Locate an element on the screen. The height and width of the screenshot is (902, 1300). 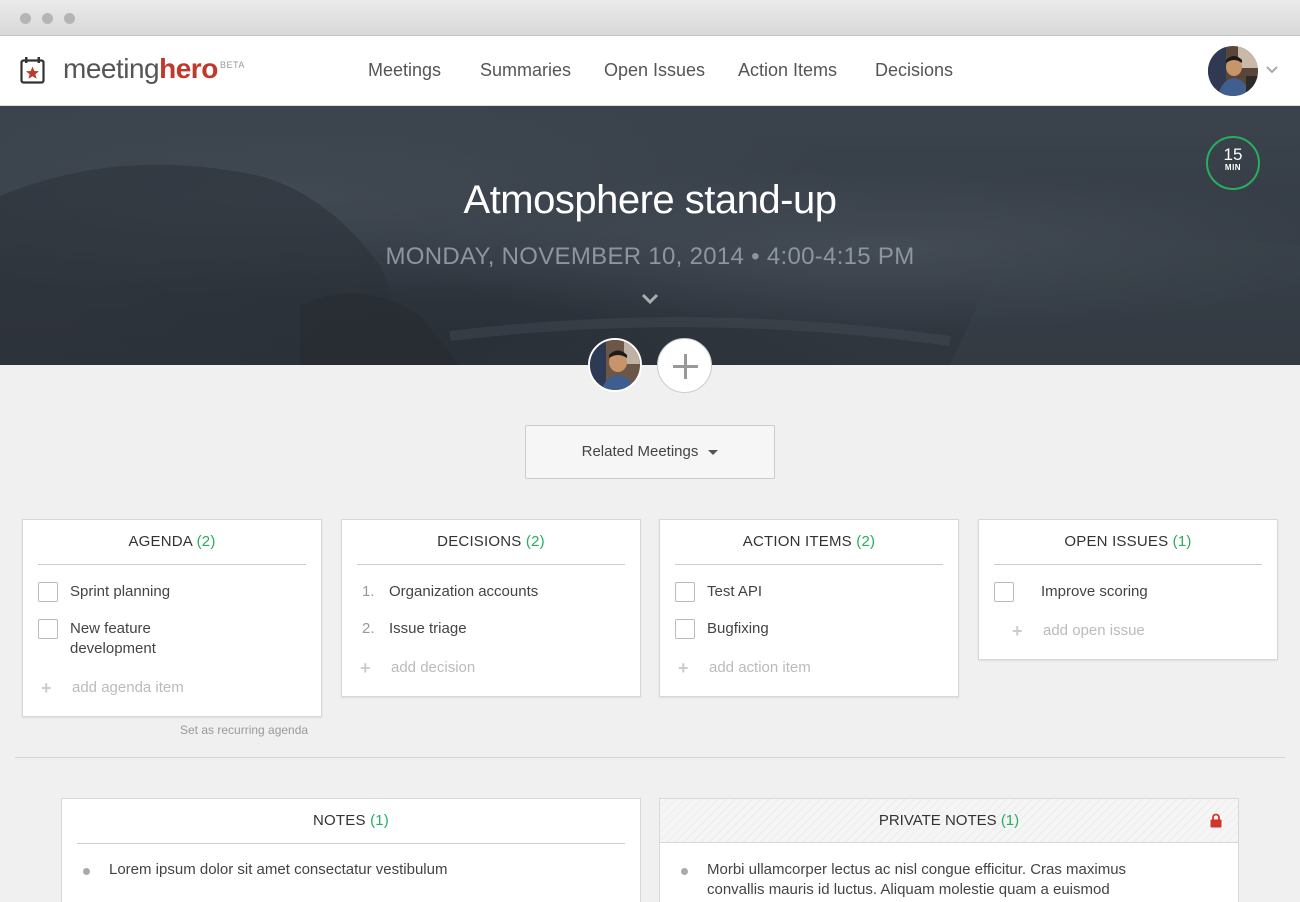
open-issue-label: Improve scoring is located at coordinates (1094, 591).